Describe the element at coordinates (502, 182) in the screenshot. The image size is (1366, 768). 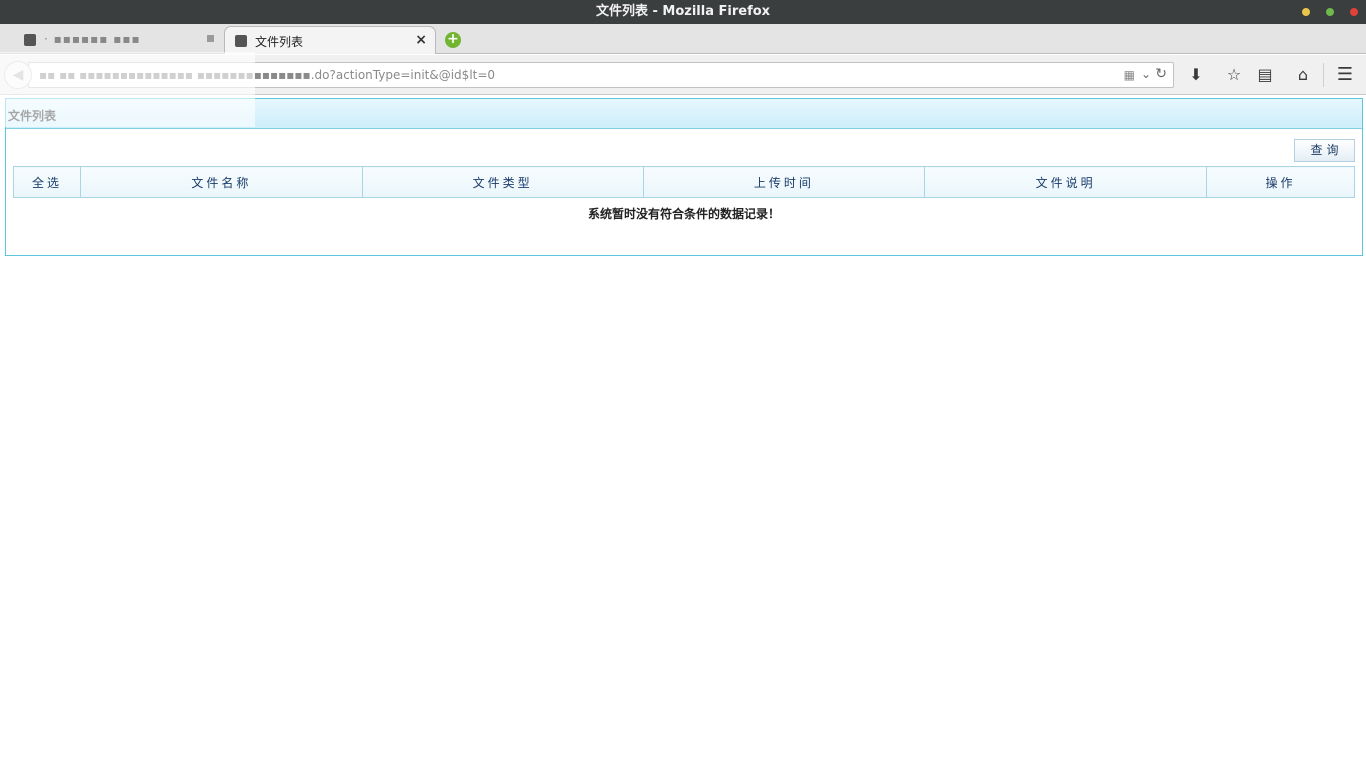
I see `file-type-header: 文件类型` at that location.